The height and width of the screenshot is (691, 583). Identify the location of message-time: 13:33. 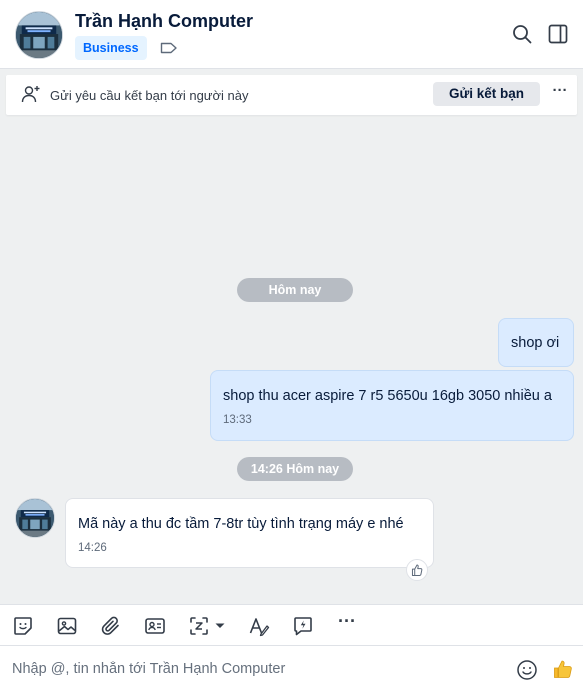
(237, 420).